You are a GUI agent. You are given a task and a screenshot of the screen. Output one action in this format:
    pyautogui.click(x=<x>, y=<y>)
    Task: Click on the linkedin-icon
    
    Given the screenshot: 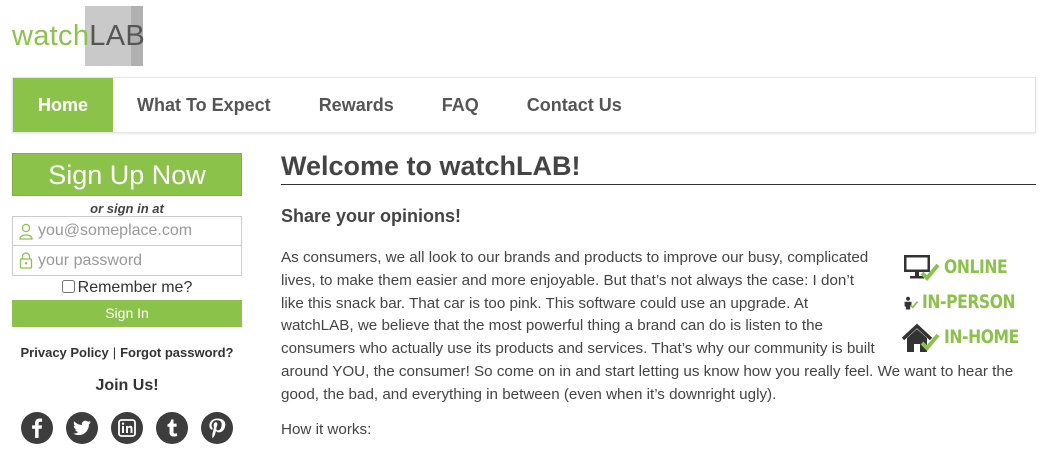 What is the action you would take?
    pyautogui.click(x=127, y=428)
    